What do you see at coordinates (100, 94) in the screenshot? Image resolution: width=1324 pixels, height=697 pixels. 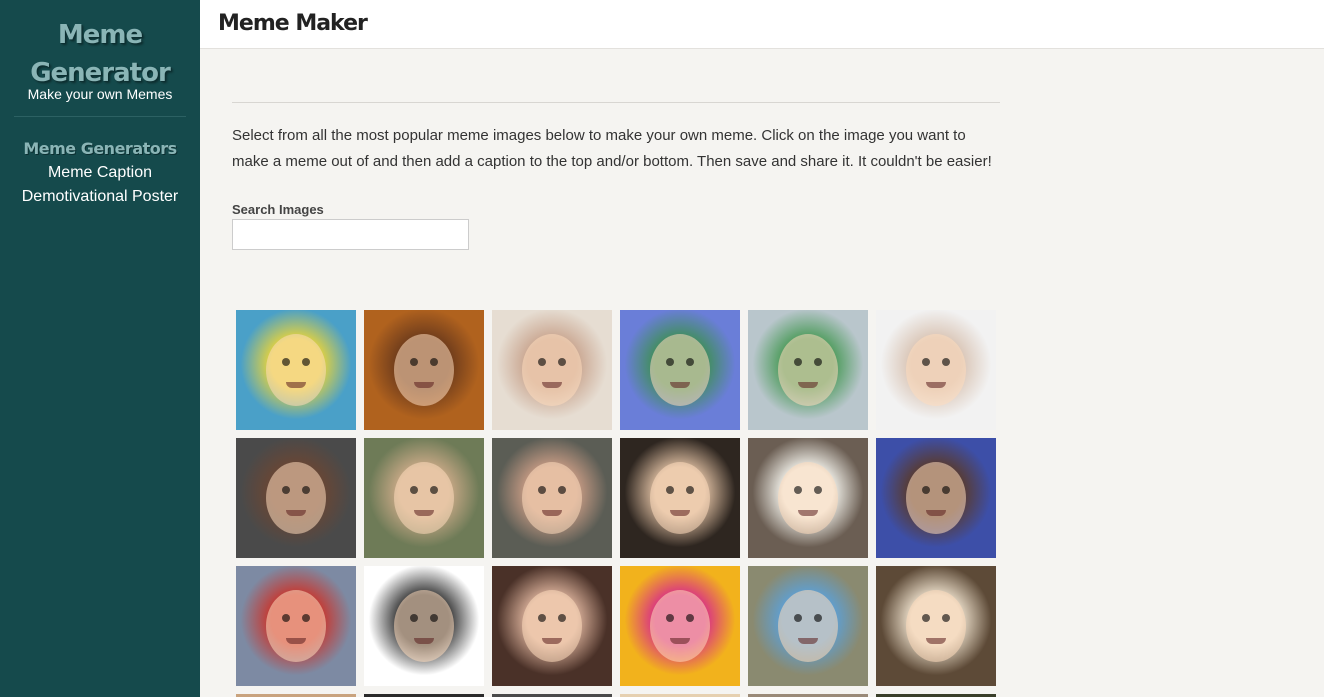 I see `site-tagline: Make your own Memes` at bounding box center [100, 94].